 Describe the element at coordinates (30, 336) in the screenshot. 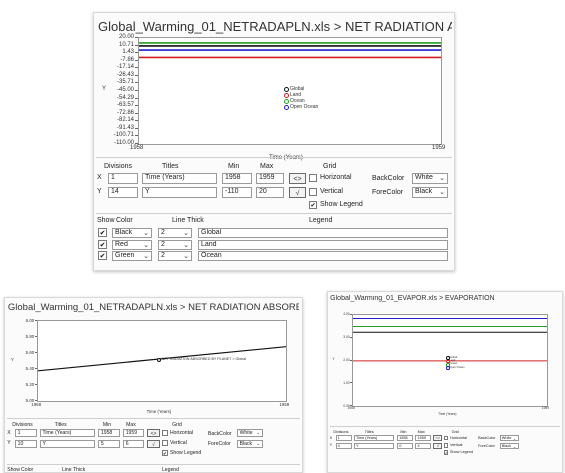

I see `y-tick-label: 5.80` at that location.